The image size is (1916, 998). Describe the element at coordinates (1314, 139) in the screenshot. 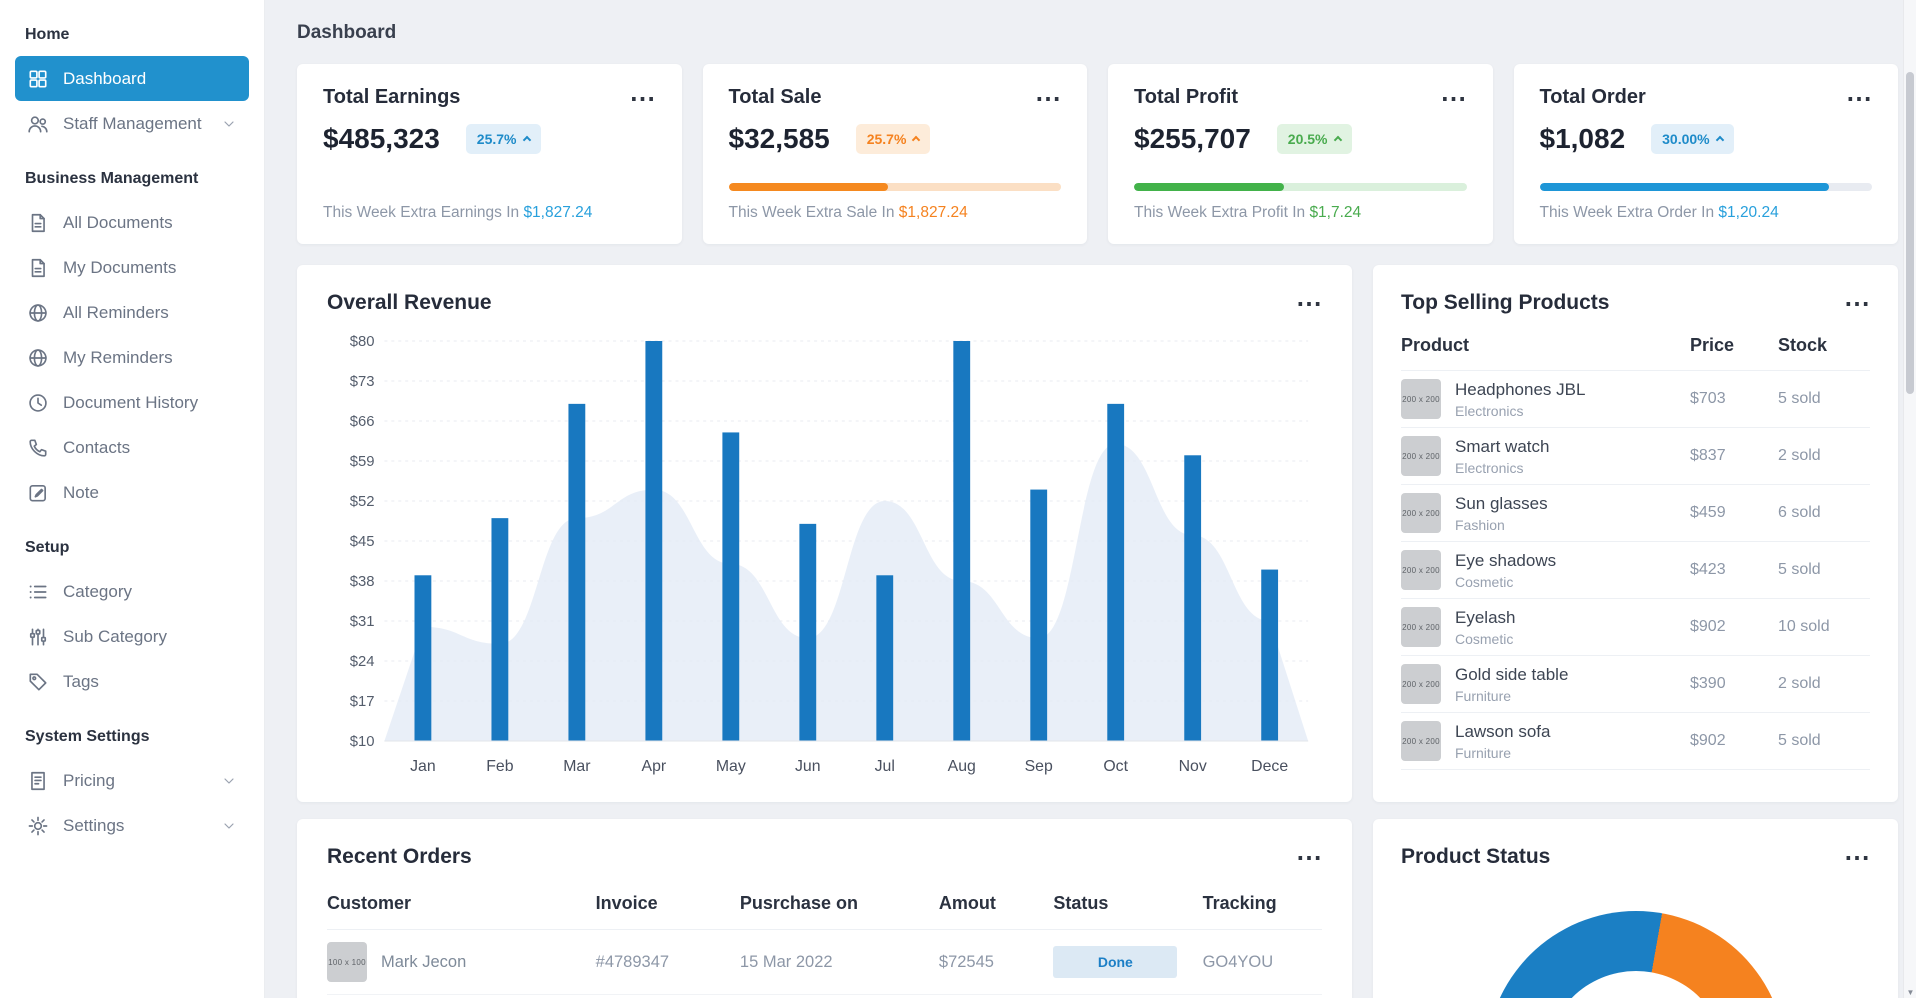

I see `trend-badge: 20.5%` at that location.